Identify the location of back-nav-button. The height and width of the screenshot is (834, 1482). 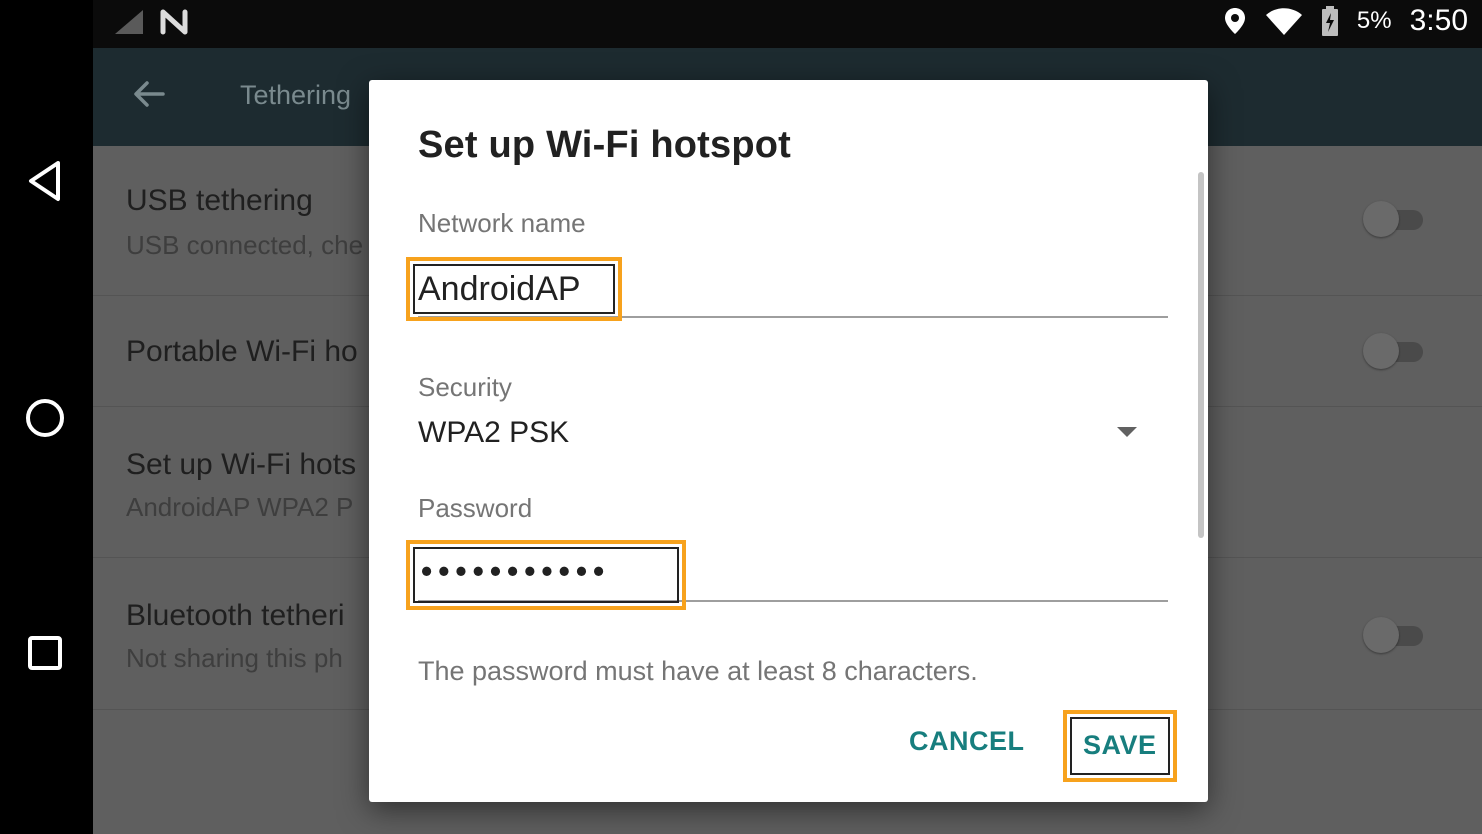
(45, 181).